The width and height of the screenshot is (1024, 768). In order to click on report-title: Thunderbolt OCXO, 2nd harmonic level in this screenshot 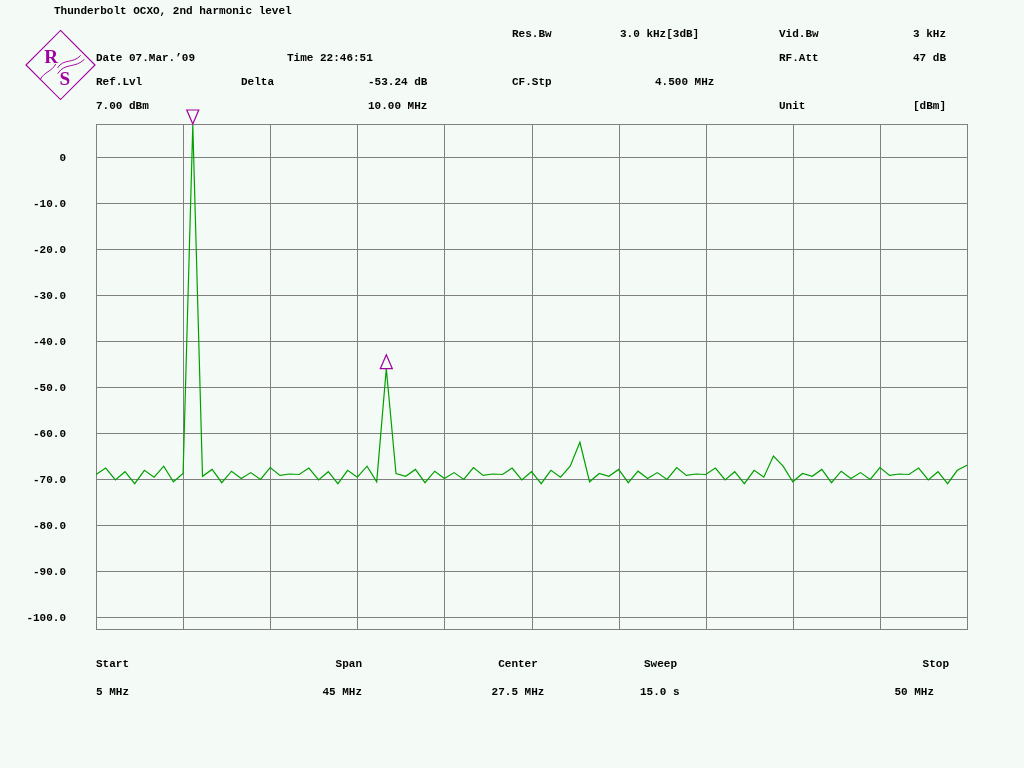, I will do `click(173, 11)`.